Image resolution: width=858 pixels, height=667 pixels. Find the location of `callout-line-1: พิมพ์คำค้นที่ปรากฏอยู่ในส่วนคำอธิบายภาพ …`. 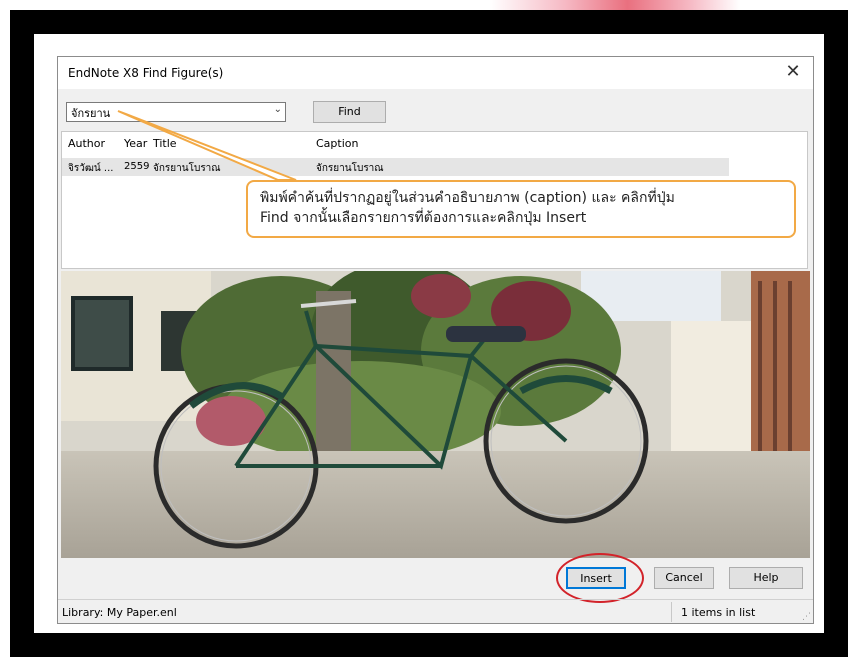

callout-line-1: พิมพ์คำค้นที่ปรากฏอยู่ในส่วนคำอธิบายภาพ … is located at coordinates (467, 198).